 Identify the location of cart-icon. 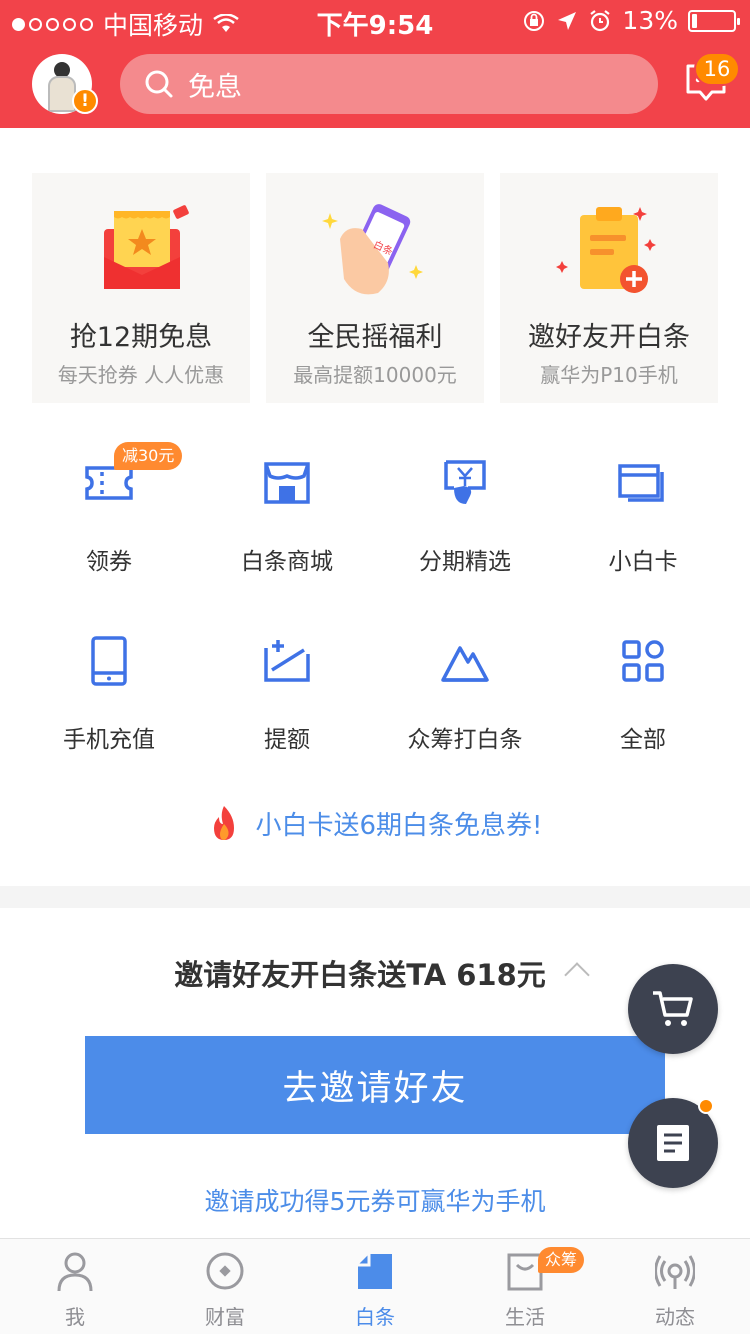
(673, 1008).